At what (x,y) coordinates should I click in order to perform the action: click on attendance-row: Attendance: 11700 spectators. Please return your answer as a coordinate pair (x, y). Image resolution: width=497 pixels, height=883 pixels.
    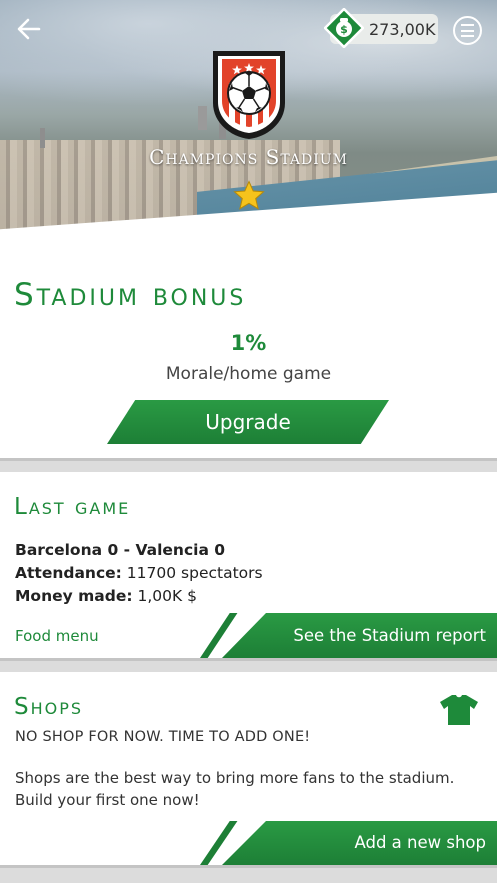
    Looking at the image, I should click on (139, 573).